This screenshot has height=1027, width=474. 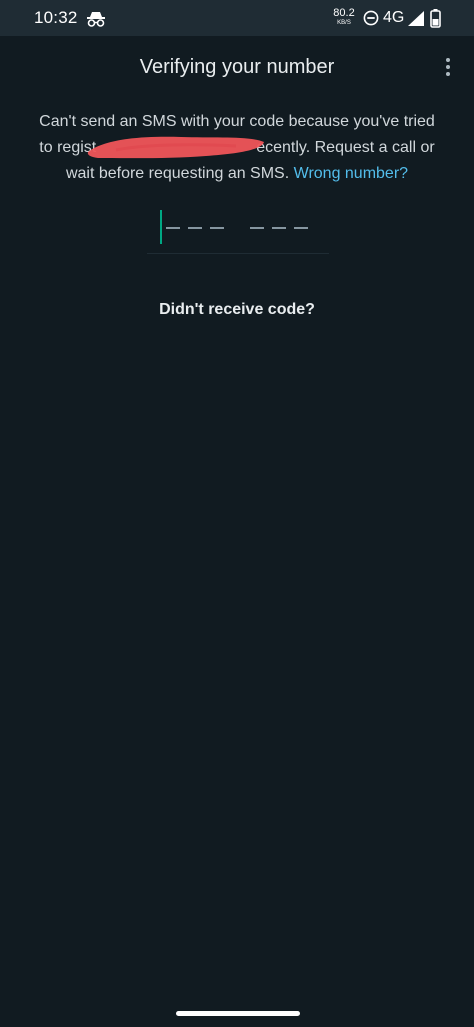 What do you see at coordinates (238, 253) in the screenshot?
I see `code-input-underline` at bounding box center [238, 253].